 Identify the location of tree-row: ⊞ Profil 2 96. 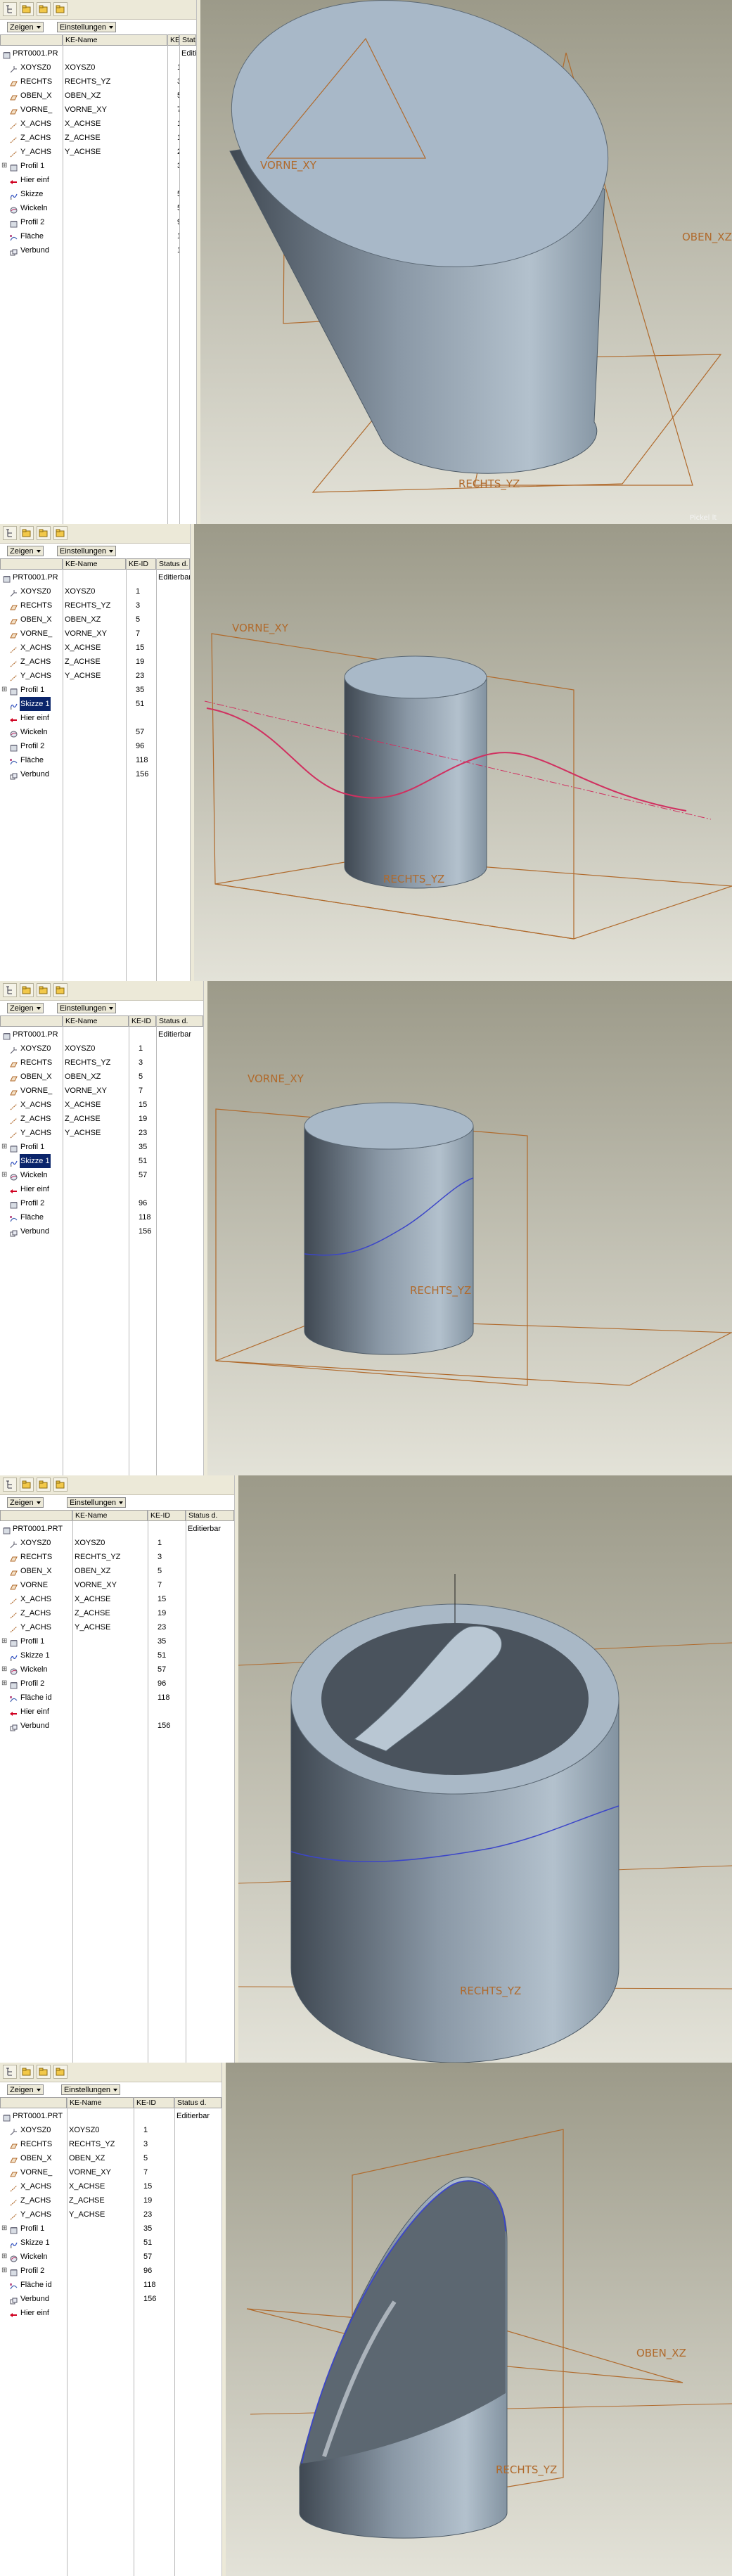
(111, 2271).